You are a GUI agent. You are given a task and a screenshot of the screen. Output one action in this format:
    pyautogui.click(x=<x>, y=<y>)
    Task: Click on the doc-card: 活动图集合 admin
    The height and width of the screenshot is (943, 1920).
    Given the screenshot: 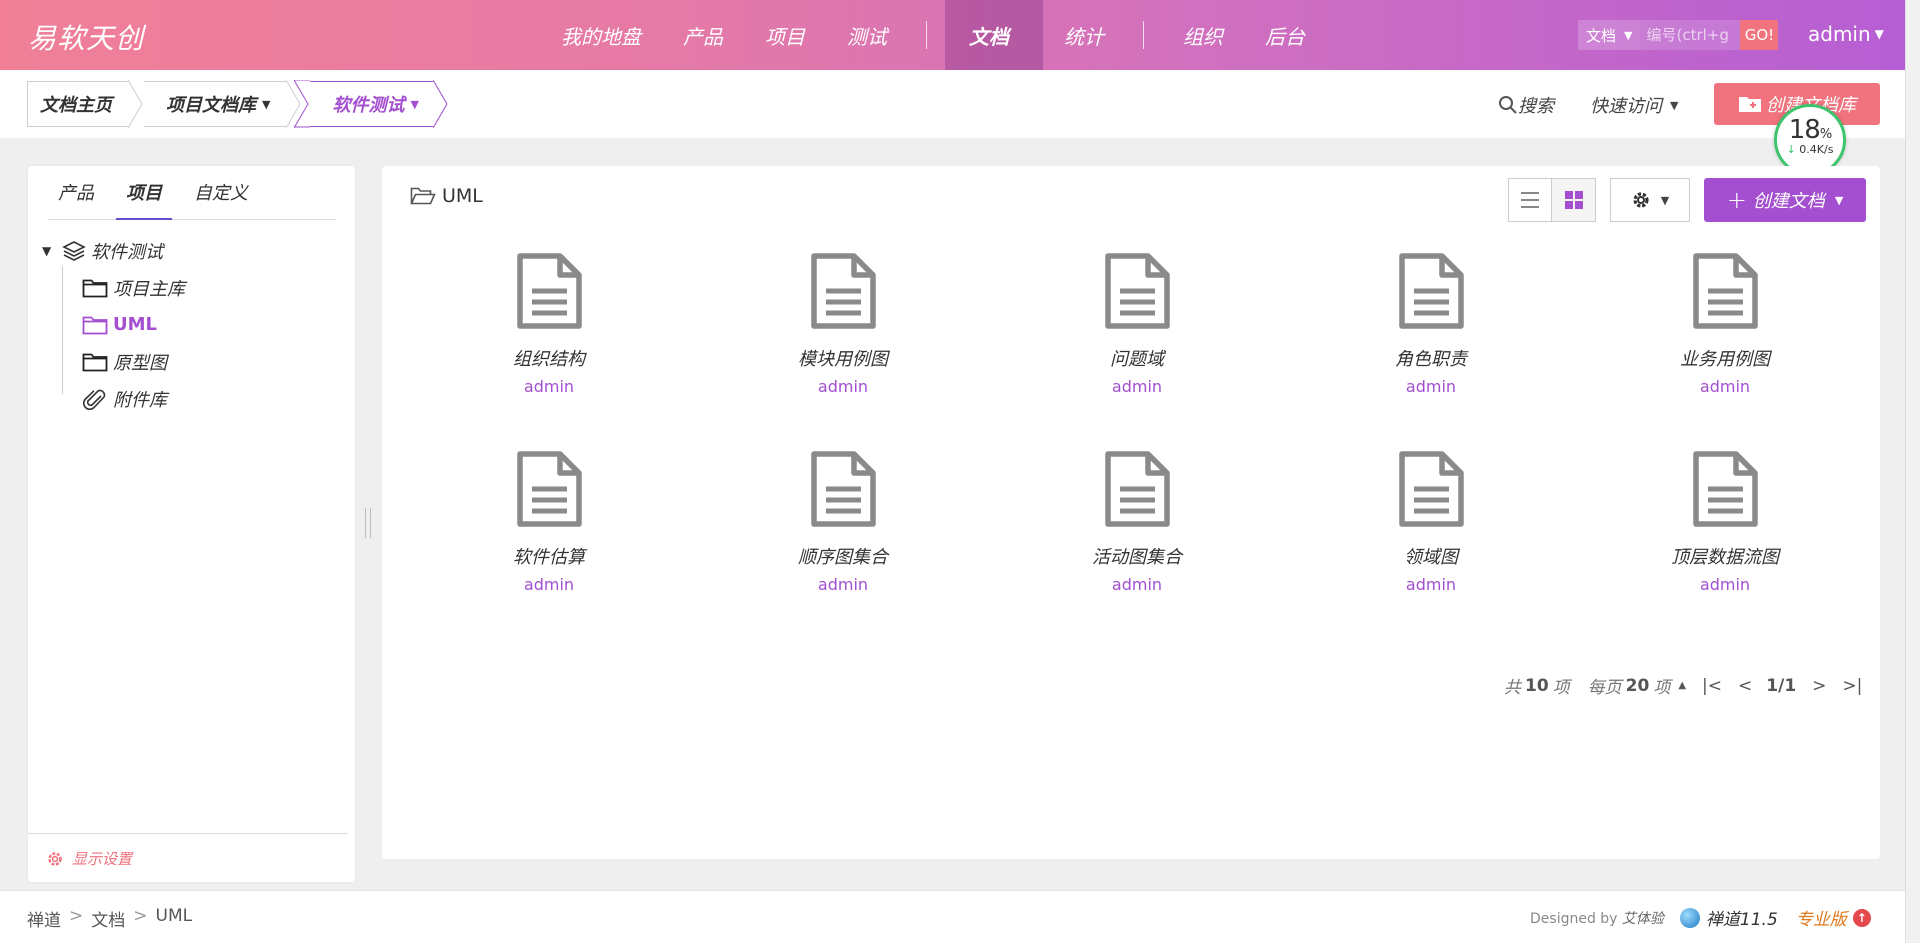 What is the action you would take?
    pyautogui.click(x=1137, y=550)
    